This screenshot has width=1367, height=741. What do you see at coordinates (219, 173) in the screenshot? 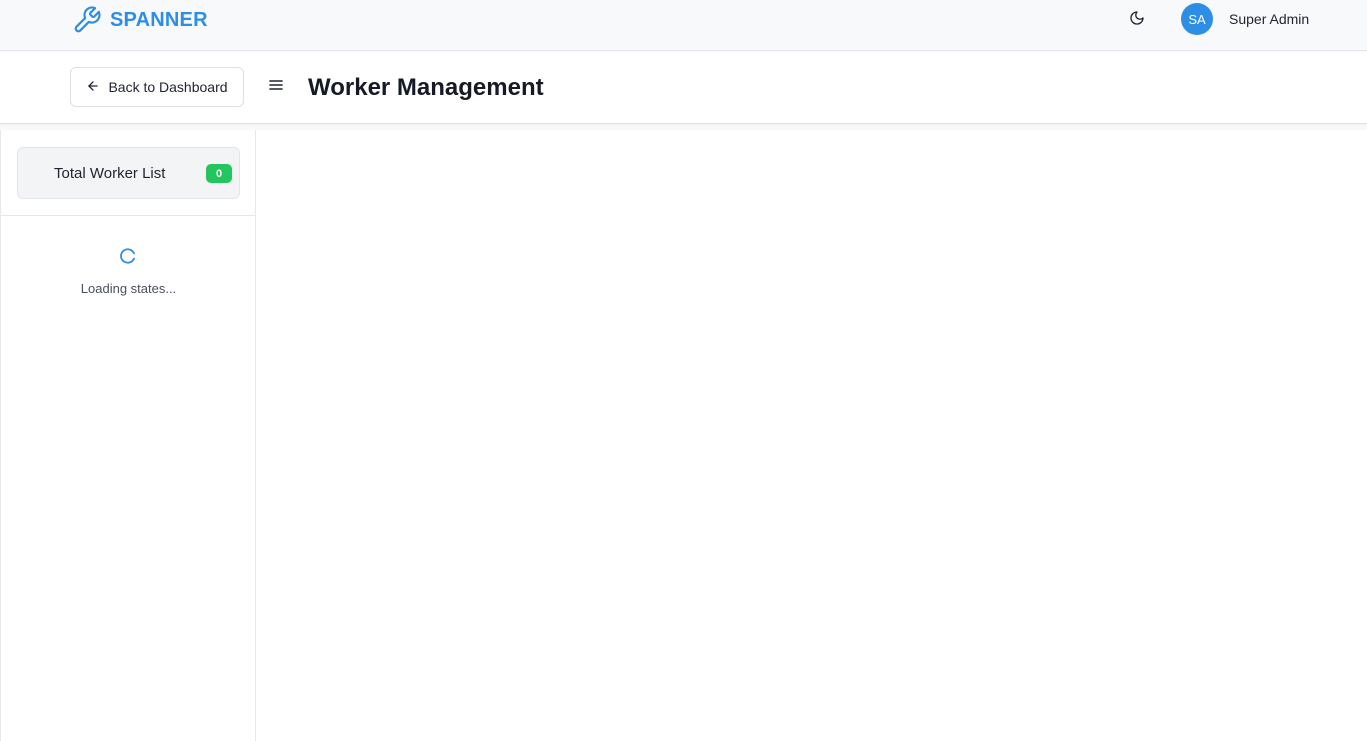
I see `worker-count-badge: 0` at bounding box center [219, 173].